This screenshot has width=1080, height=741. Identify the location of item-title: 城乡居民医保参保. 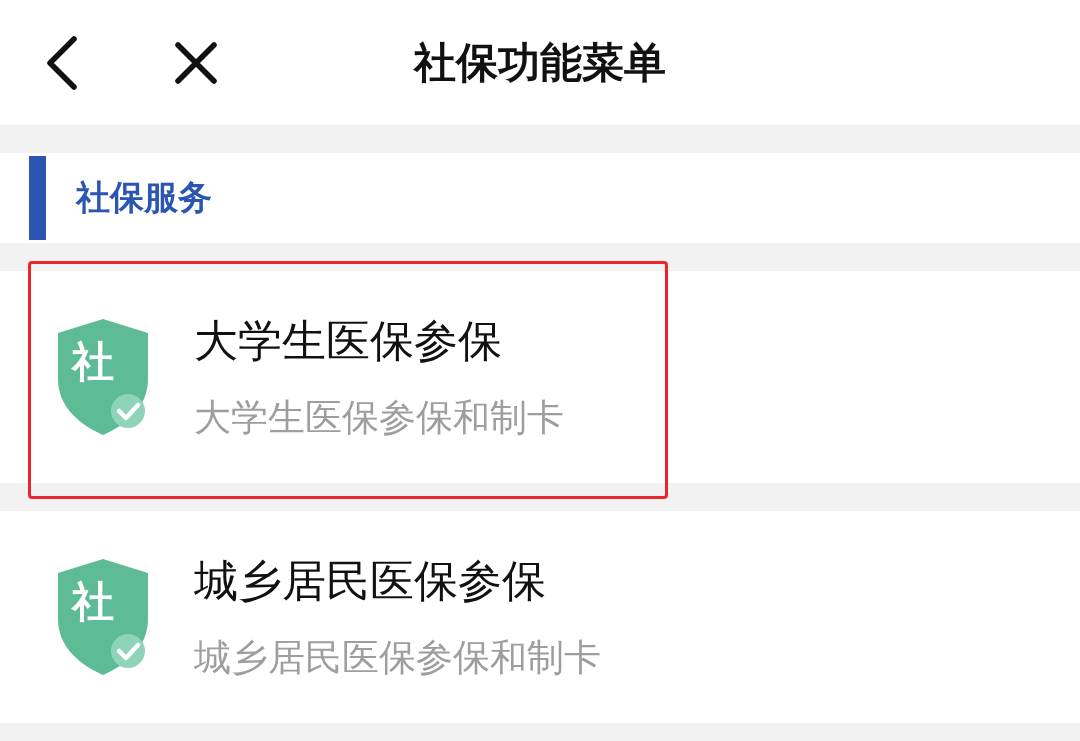
(370, 580).